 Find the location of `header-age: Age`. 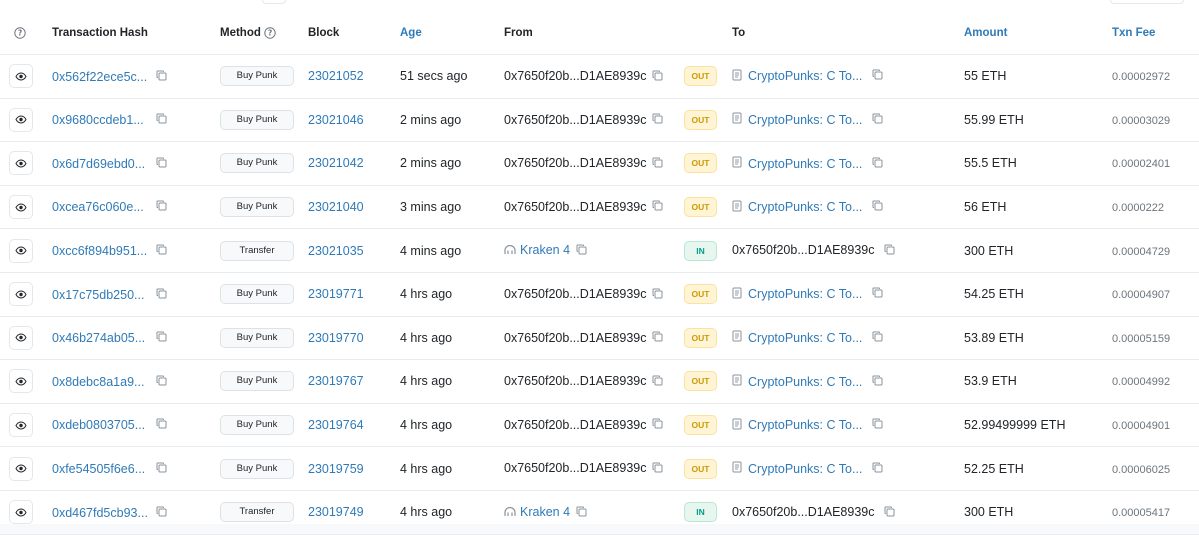

header-age: Age is located at coordinates (452, 33).